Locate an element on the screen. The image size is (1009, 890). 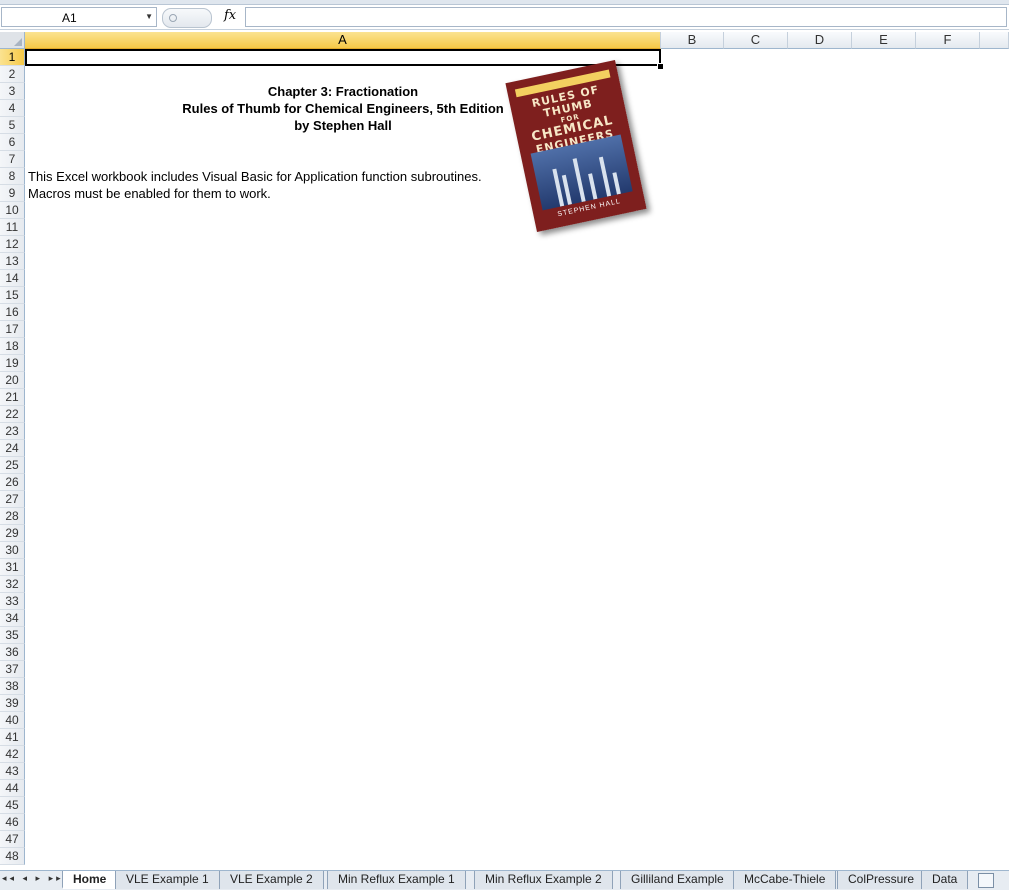
row-header: 23 is located at coordinates (12, 431).